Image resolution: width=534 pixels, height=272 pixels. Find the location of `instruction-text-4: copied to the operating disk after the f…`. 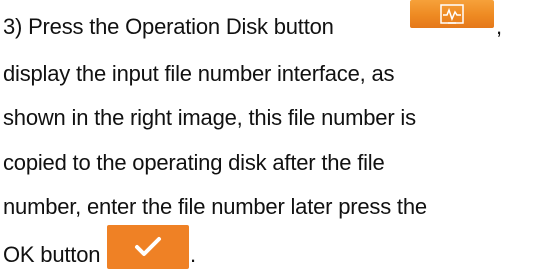

instruction-text-4: copied to the operating disk after the f… is located at coordinates (194, 162).